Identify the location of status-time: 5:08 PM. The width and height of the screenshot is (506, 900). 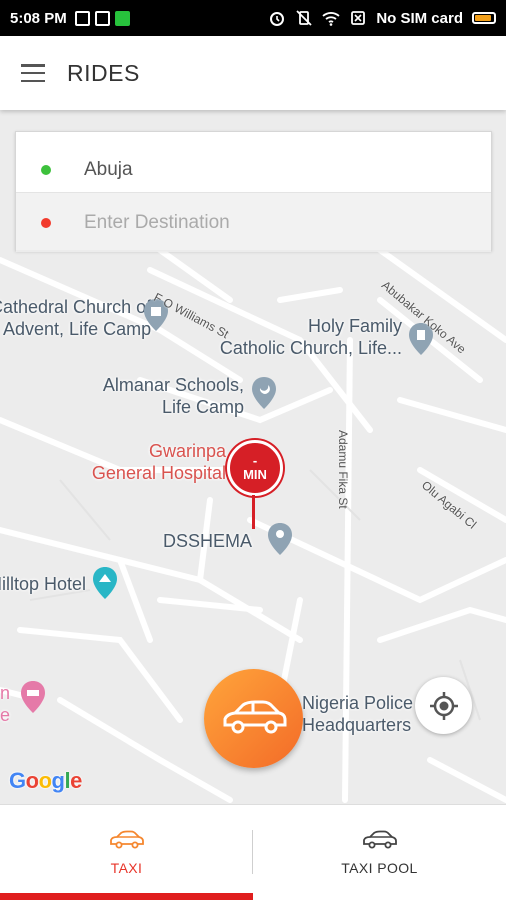
(38, 18).